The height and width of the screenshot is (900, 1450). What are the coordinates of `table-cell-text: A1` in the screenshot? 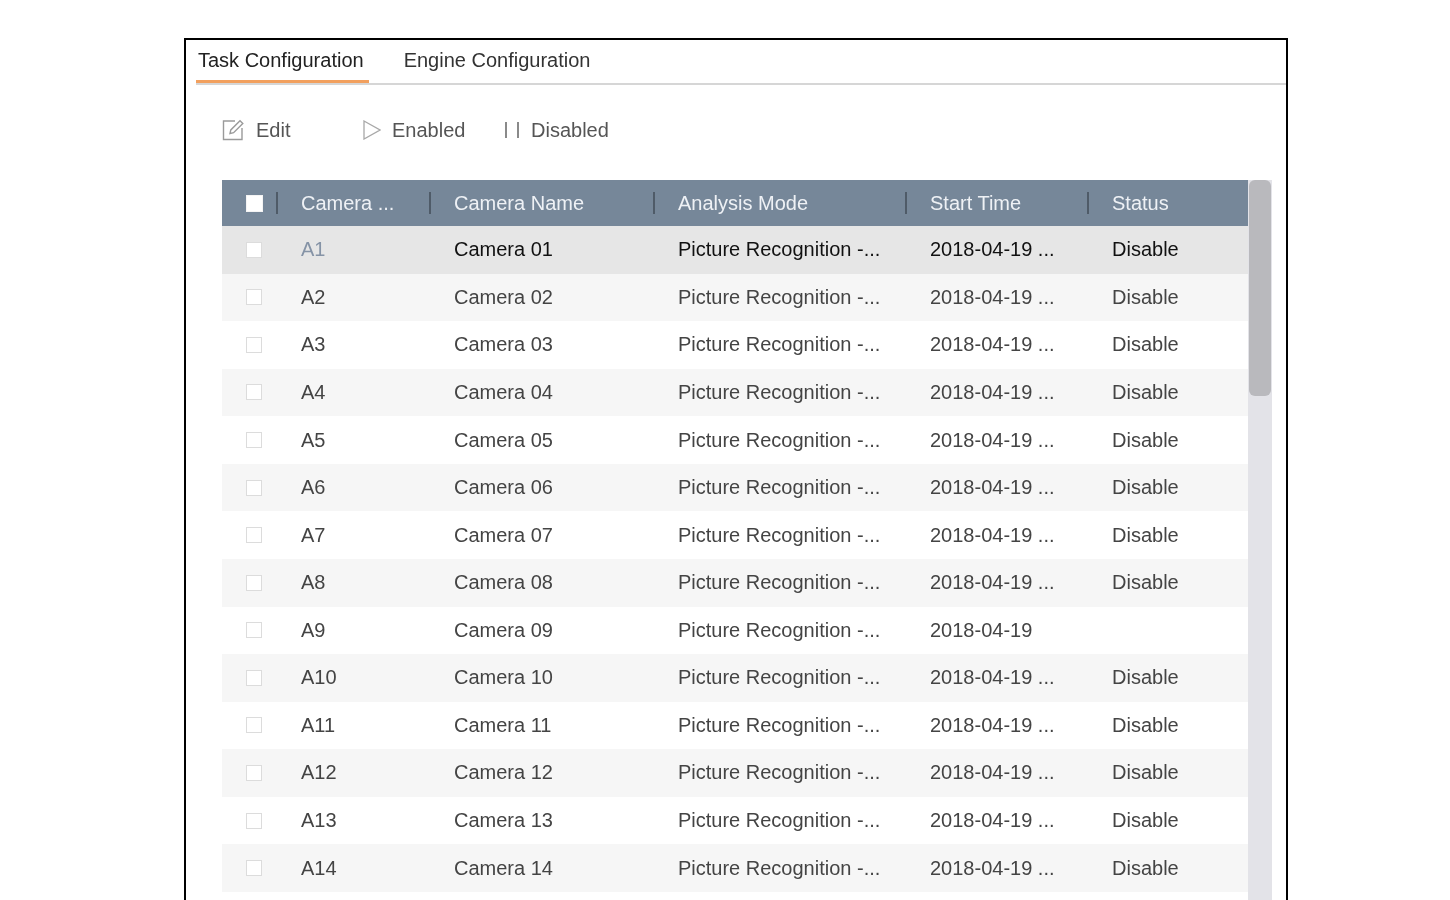 It's located at (313, 250).